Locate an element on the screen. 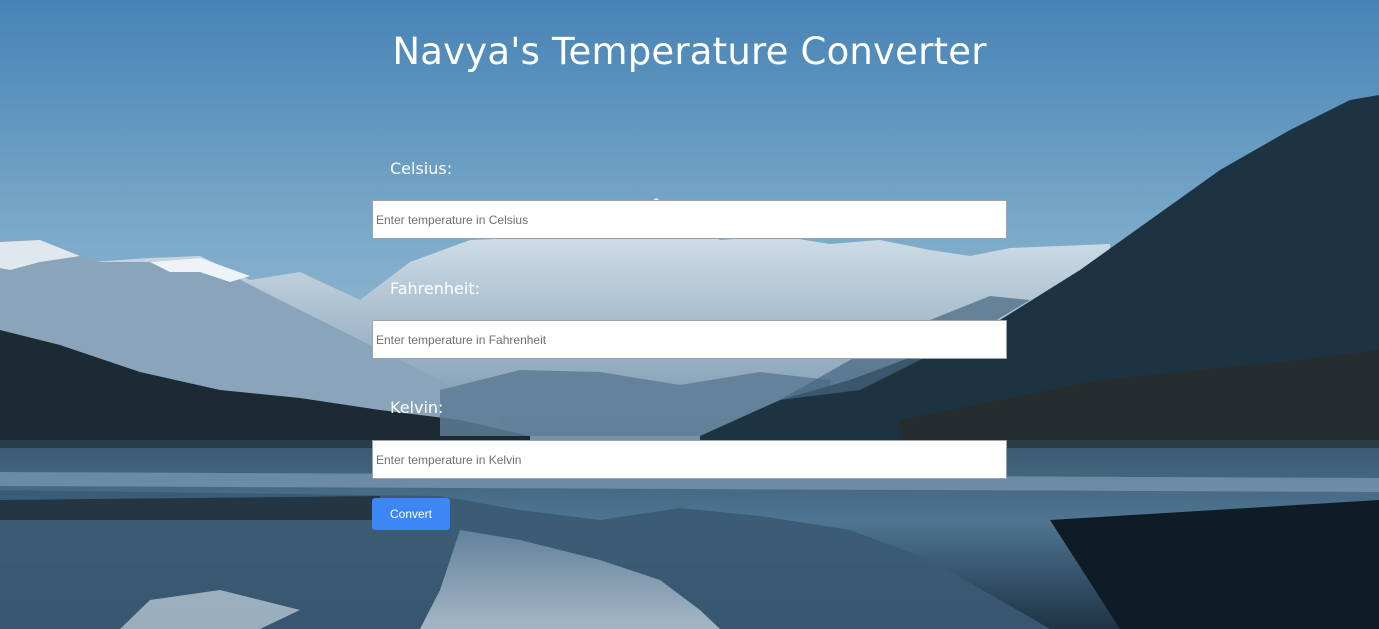 The height and width of the screenshot is (629, 1379). fahrenheit-input is located at coordinates (689, 339).